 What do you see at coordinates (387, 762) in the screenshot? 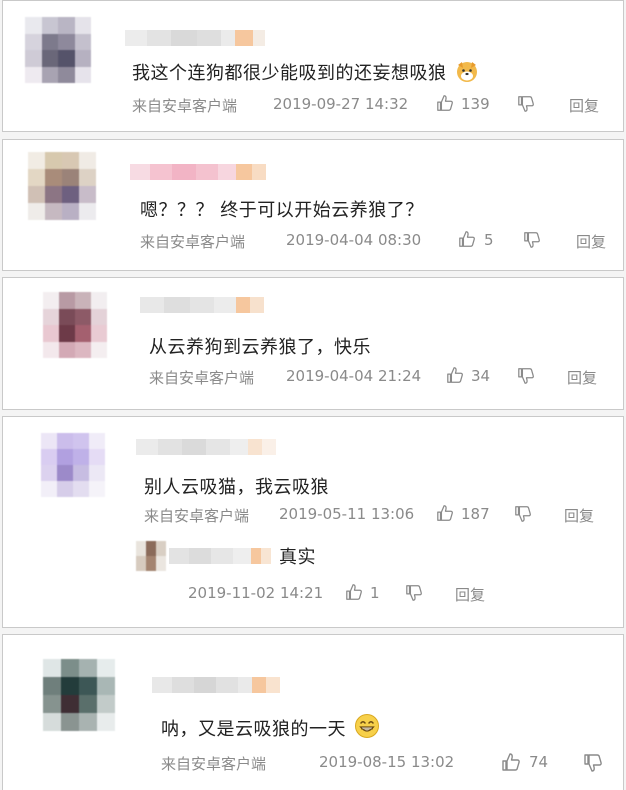
I see `comment-time: 2019-08-15 13:02` at bounding box center [387, 762].